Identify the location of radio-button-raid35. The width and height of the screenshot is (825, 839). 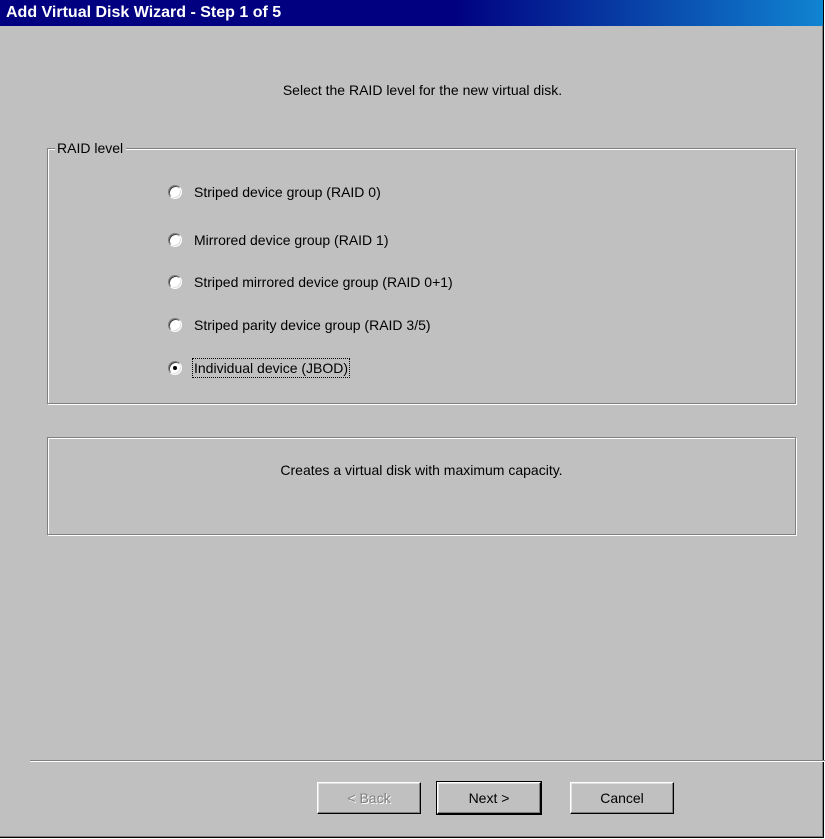
(175, 325).